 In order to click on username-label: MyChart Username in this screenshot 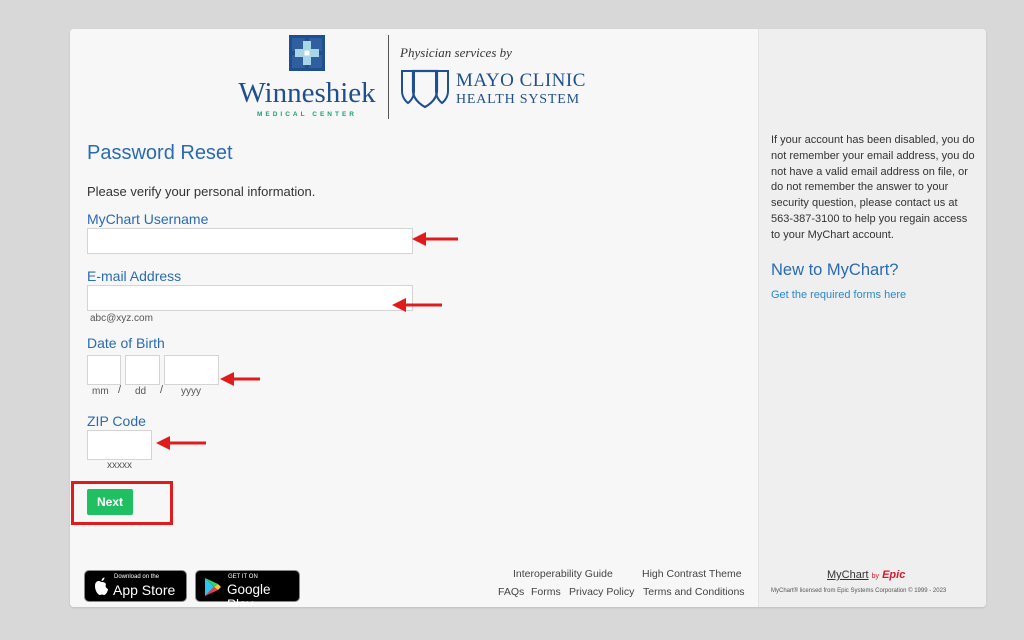, I will do `click(148, 219)`.